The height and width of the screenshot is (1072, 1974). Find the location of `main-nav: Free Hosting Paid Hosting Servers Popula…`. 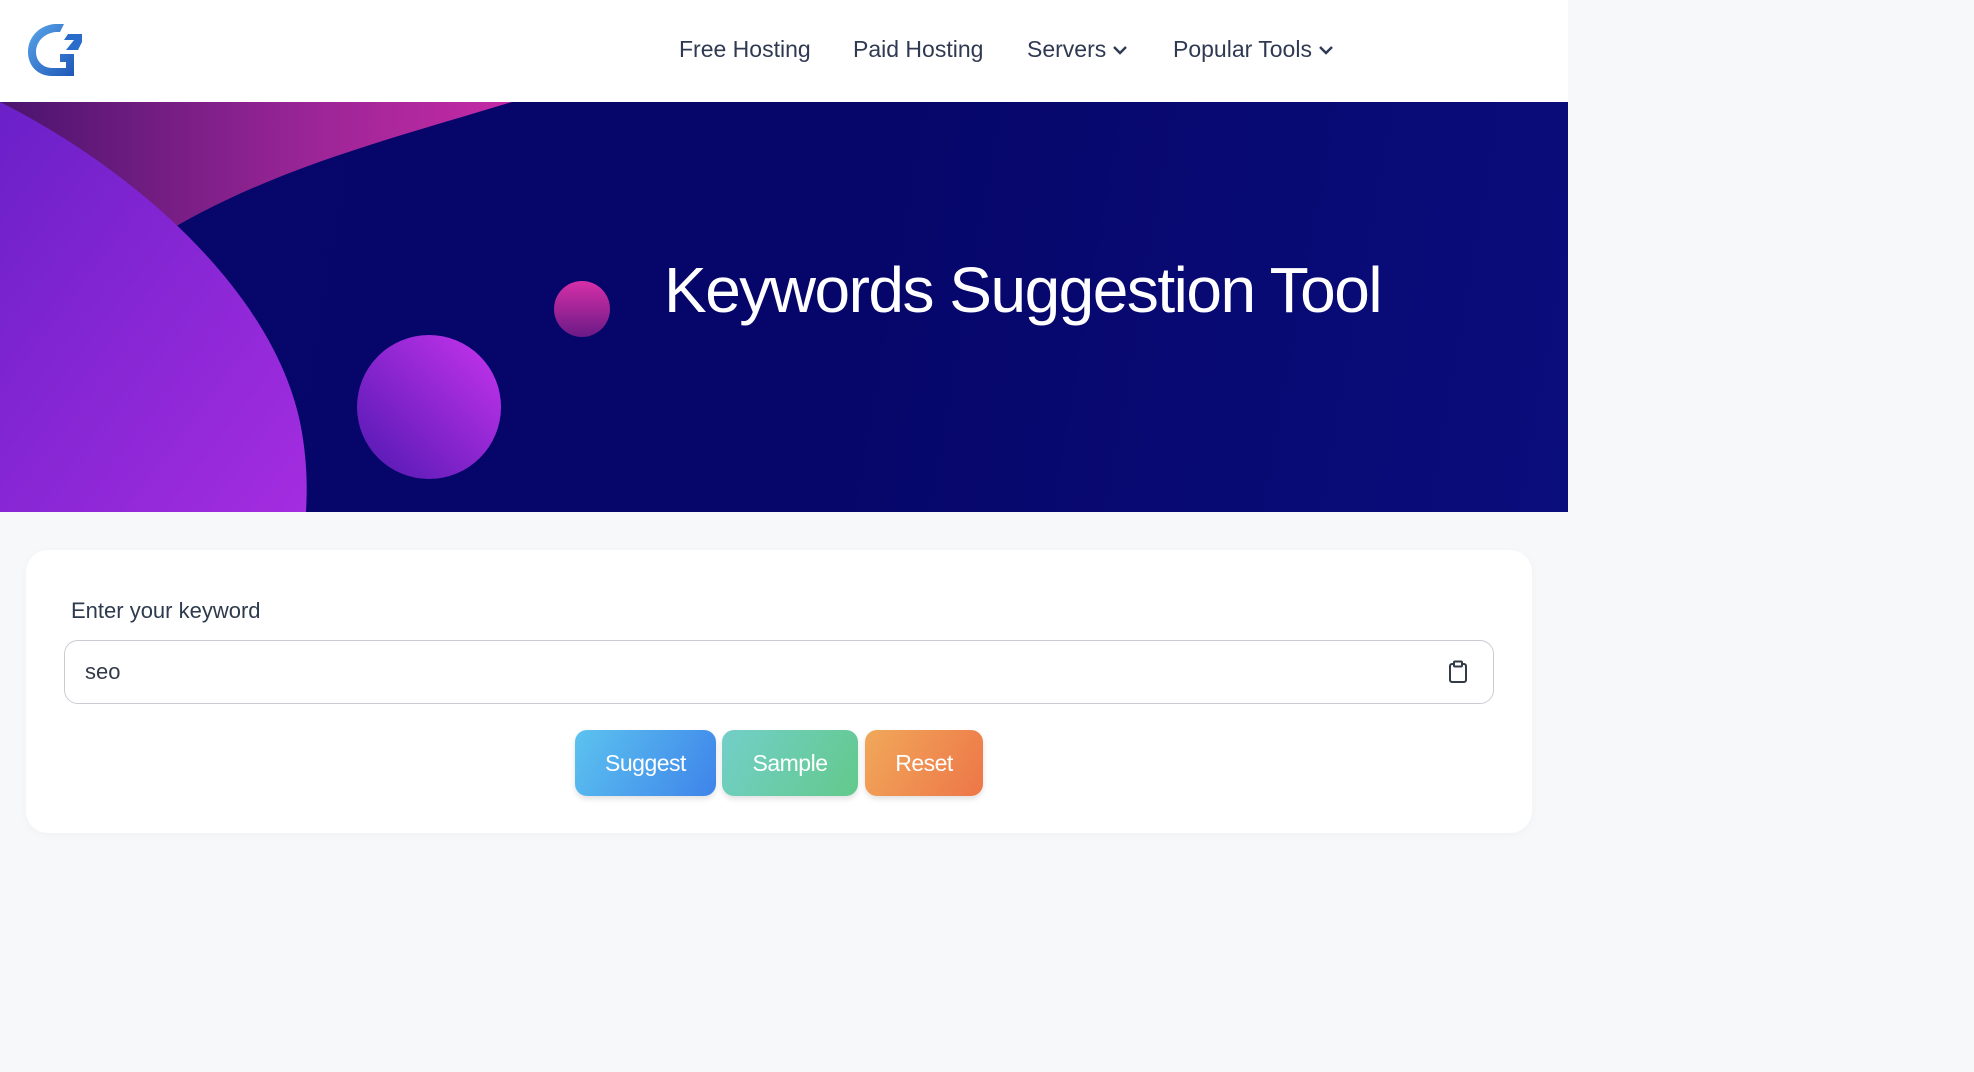

main-nav: Free Hosting Paid Hosting Servers Popula… is located at coordinates (784, 51).